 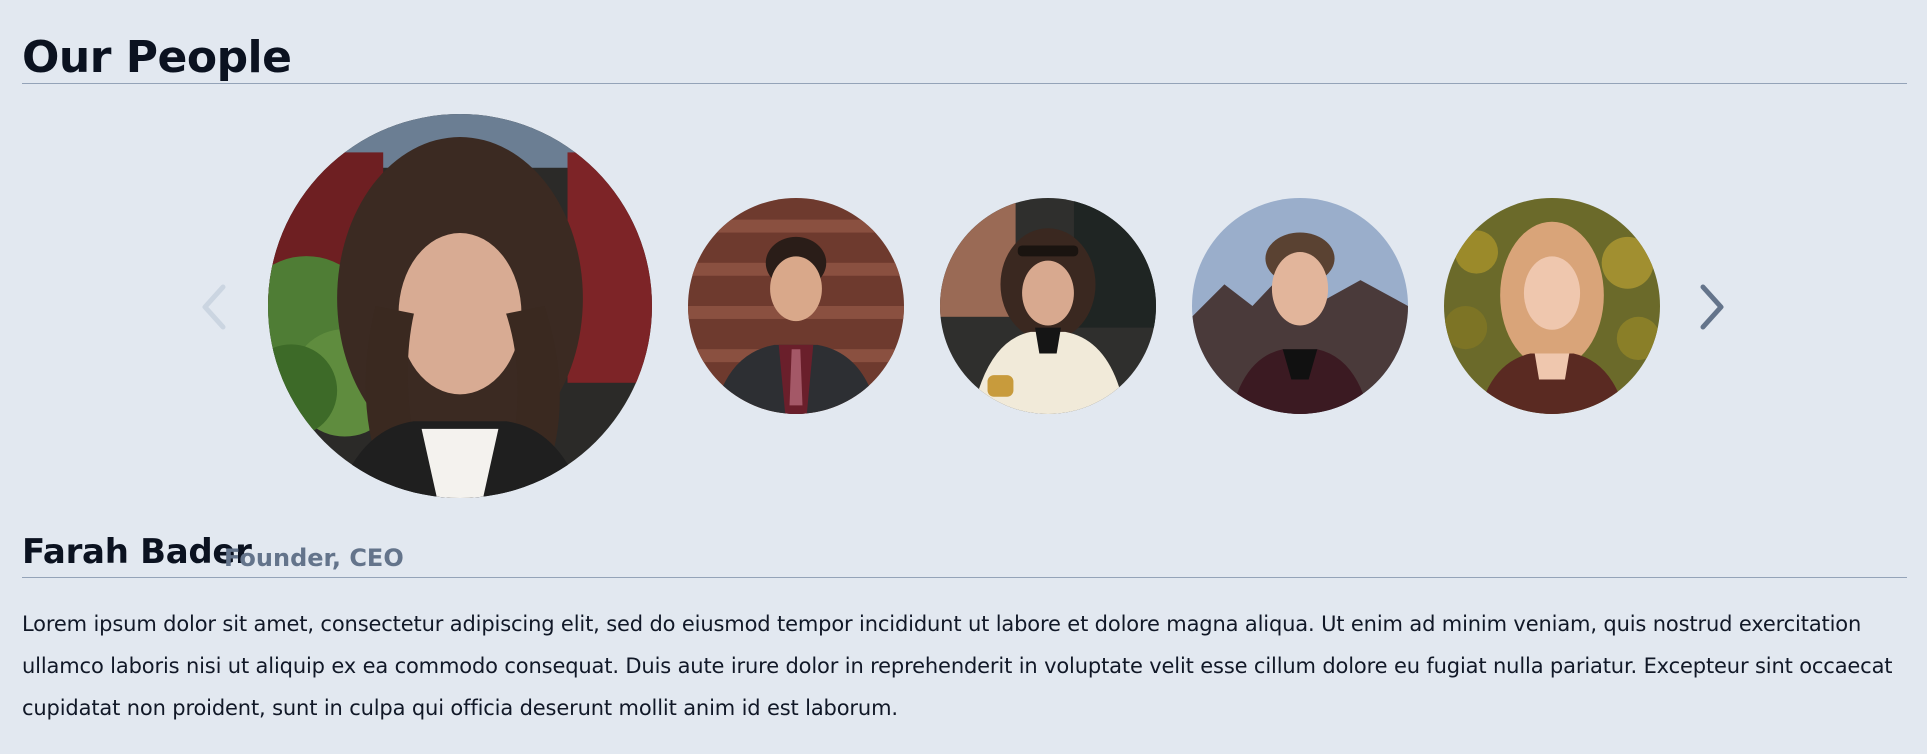 I want to click on carousel-next-button, so click(x=1712, y=307).